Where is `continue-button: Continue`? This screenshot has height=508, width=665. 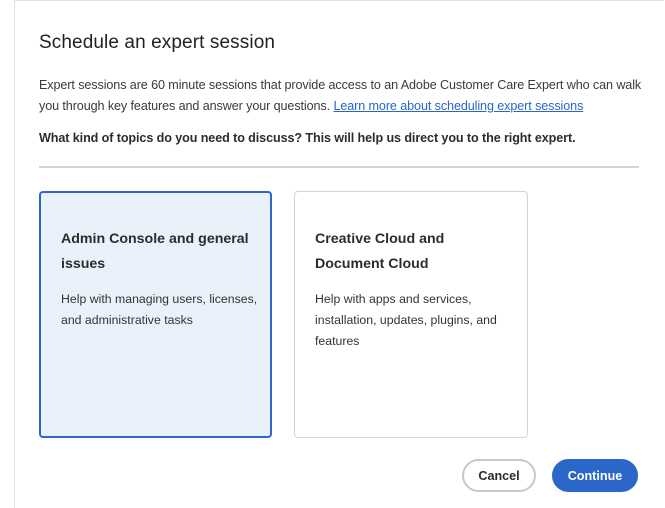
continue-button: Continue is located at coordinates (595, 475).